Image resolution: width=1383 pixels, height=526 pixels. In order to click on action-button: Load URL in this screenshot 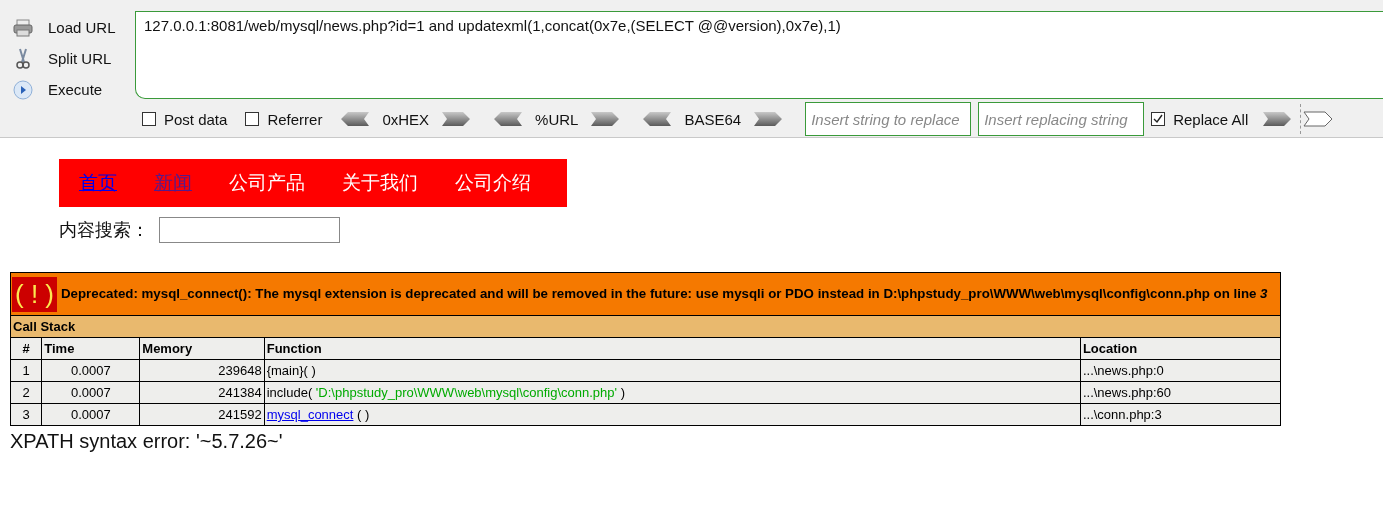, I will do `click(67, 27)`.